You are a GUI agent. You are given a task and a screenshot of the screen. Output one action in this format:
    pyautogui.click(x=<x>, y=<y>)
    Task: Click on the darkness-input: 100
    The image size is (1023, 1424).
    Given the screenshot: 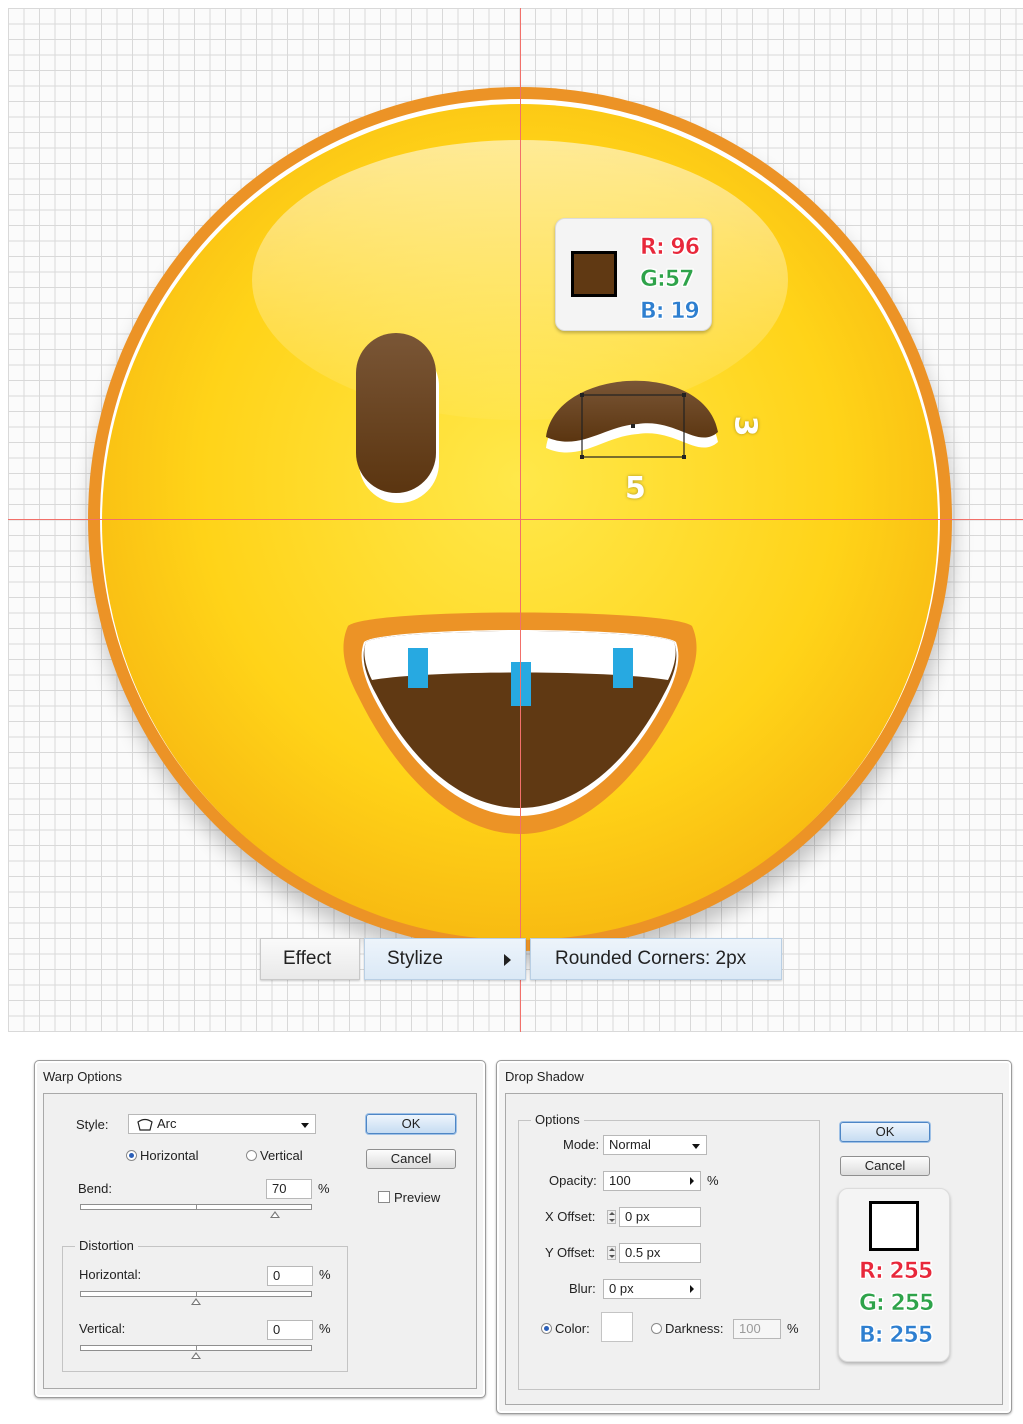 What is the action you would take?
    pyautogui.click(x=757, y=1329)
    